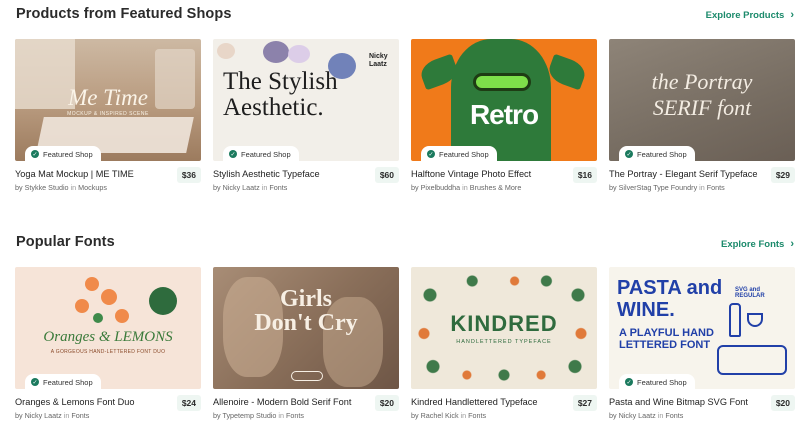 The width and height of the screenshot is (800, 423). What do you see at coordinates (306, 311) in the screenshot?
I see `art-title: Girls Don't Cry` at bounding box center [306, 311].